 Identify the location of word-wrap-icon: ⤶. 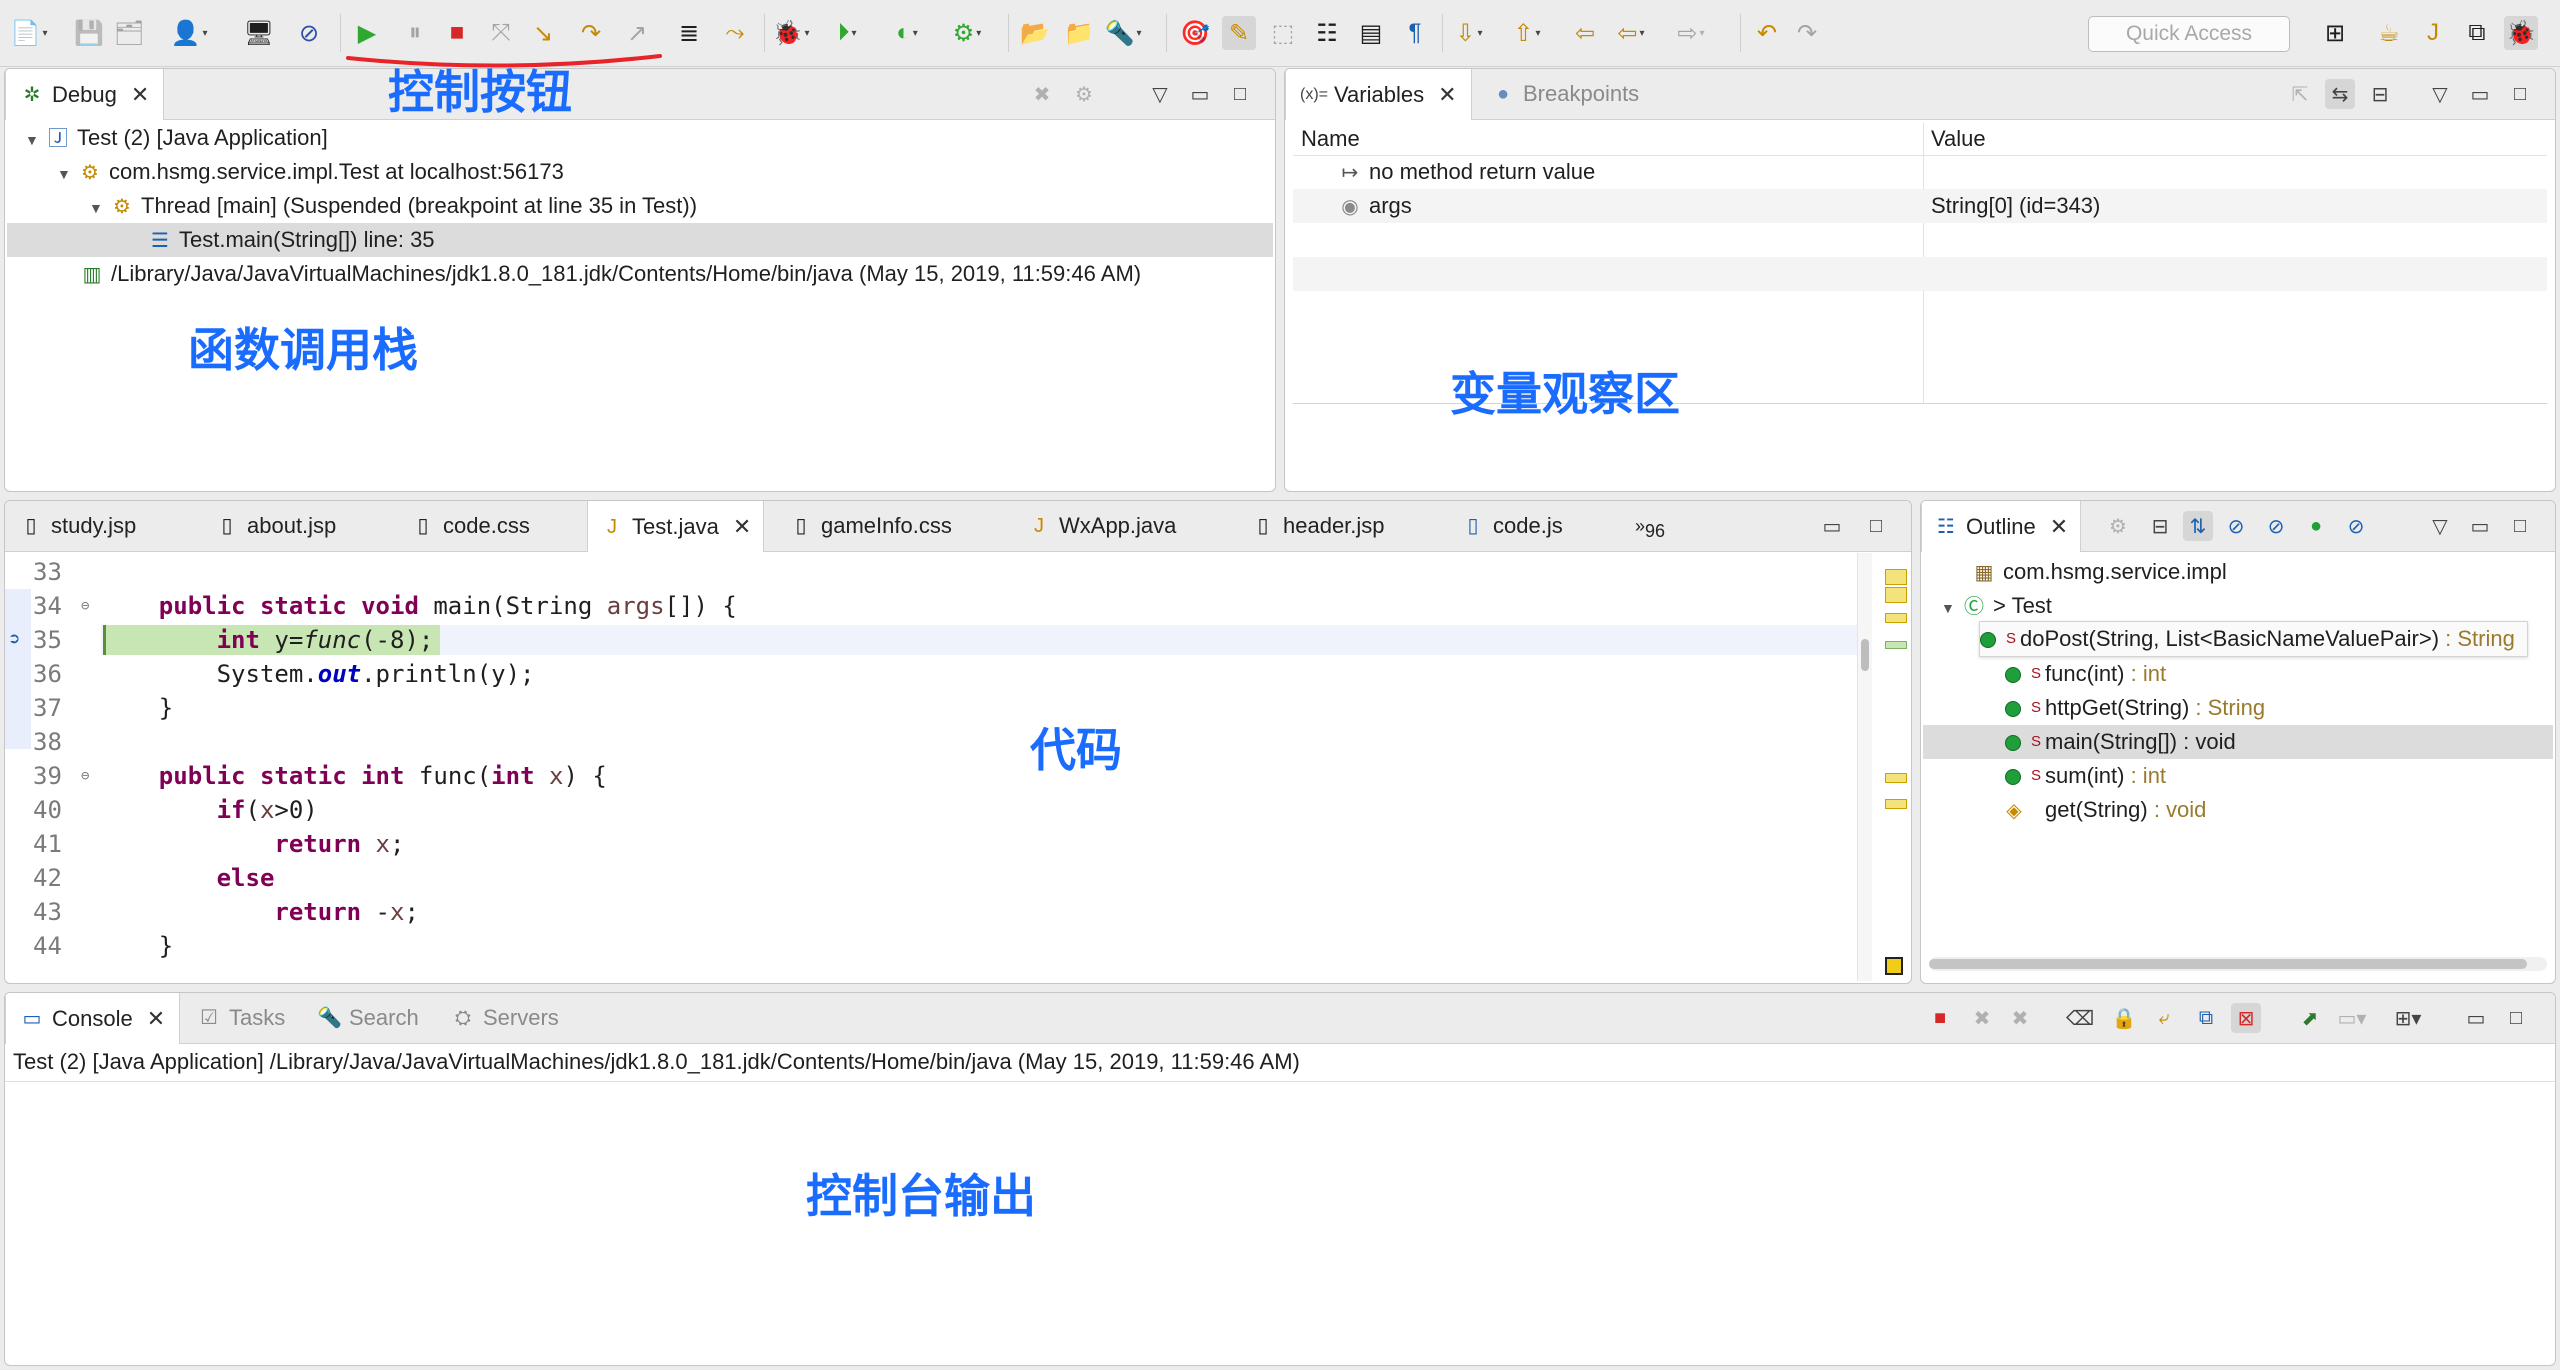
(2164, 1018).